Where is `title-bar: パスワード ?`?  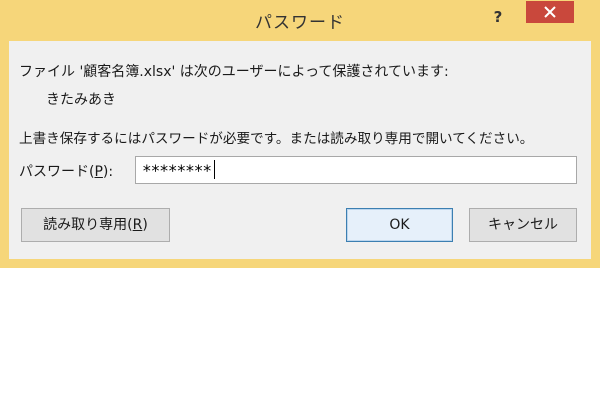
title-bar: パスワード ? is located at coordinates (300, 20).